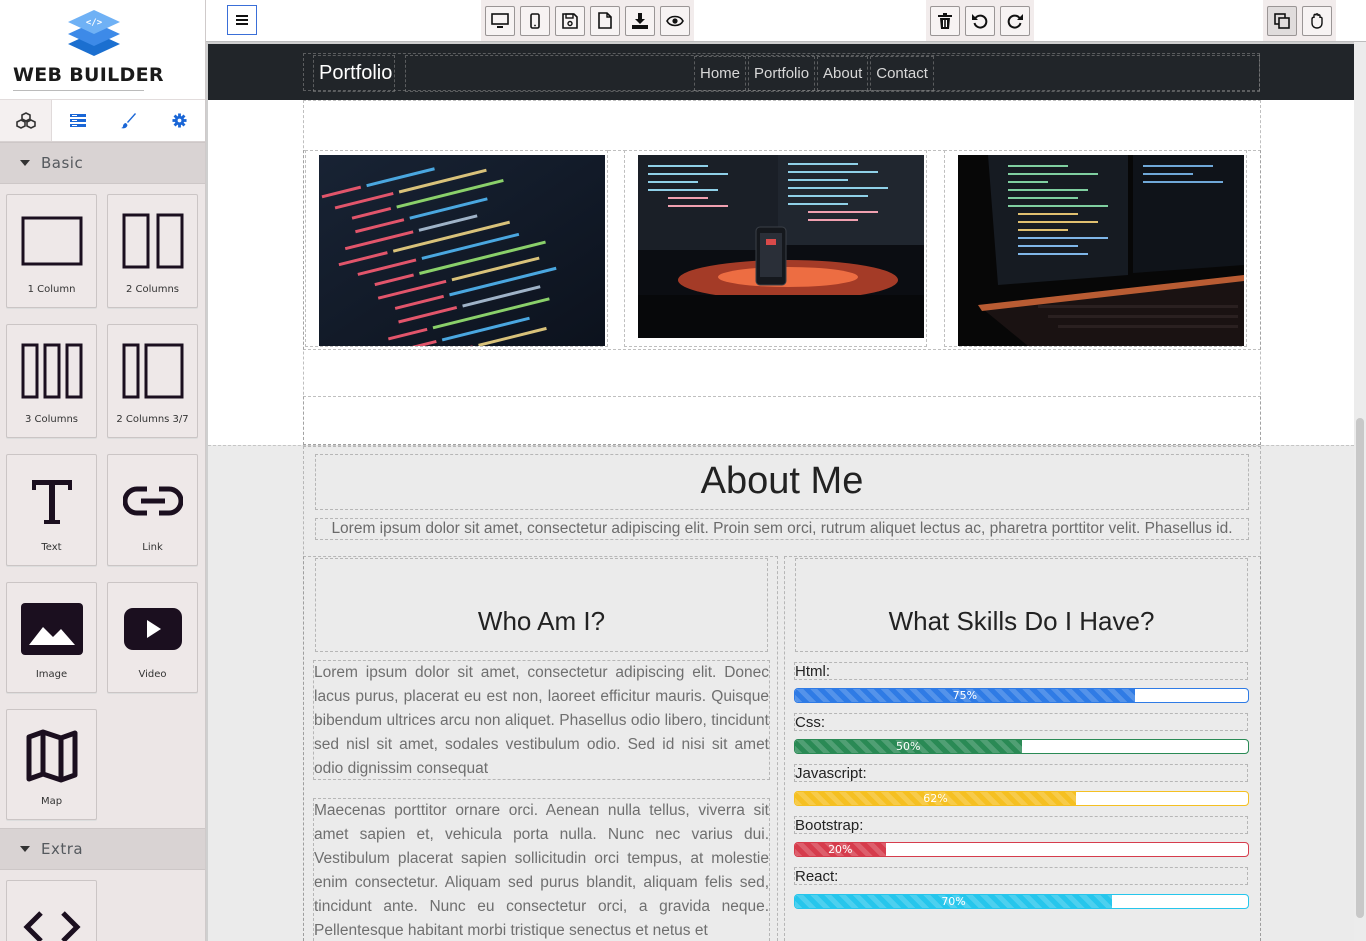  Describe the element at coordinates (51, 241) in the screenshot. I see `one-column-icon` at that location.